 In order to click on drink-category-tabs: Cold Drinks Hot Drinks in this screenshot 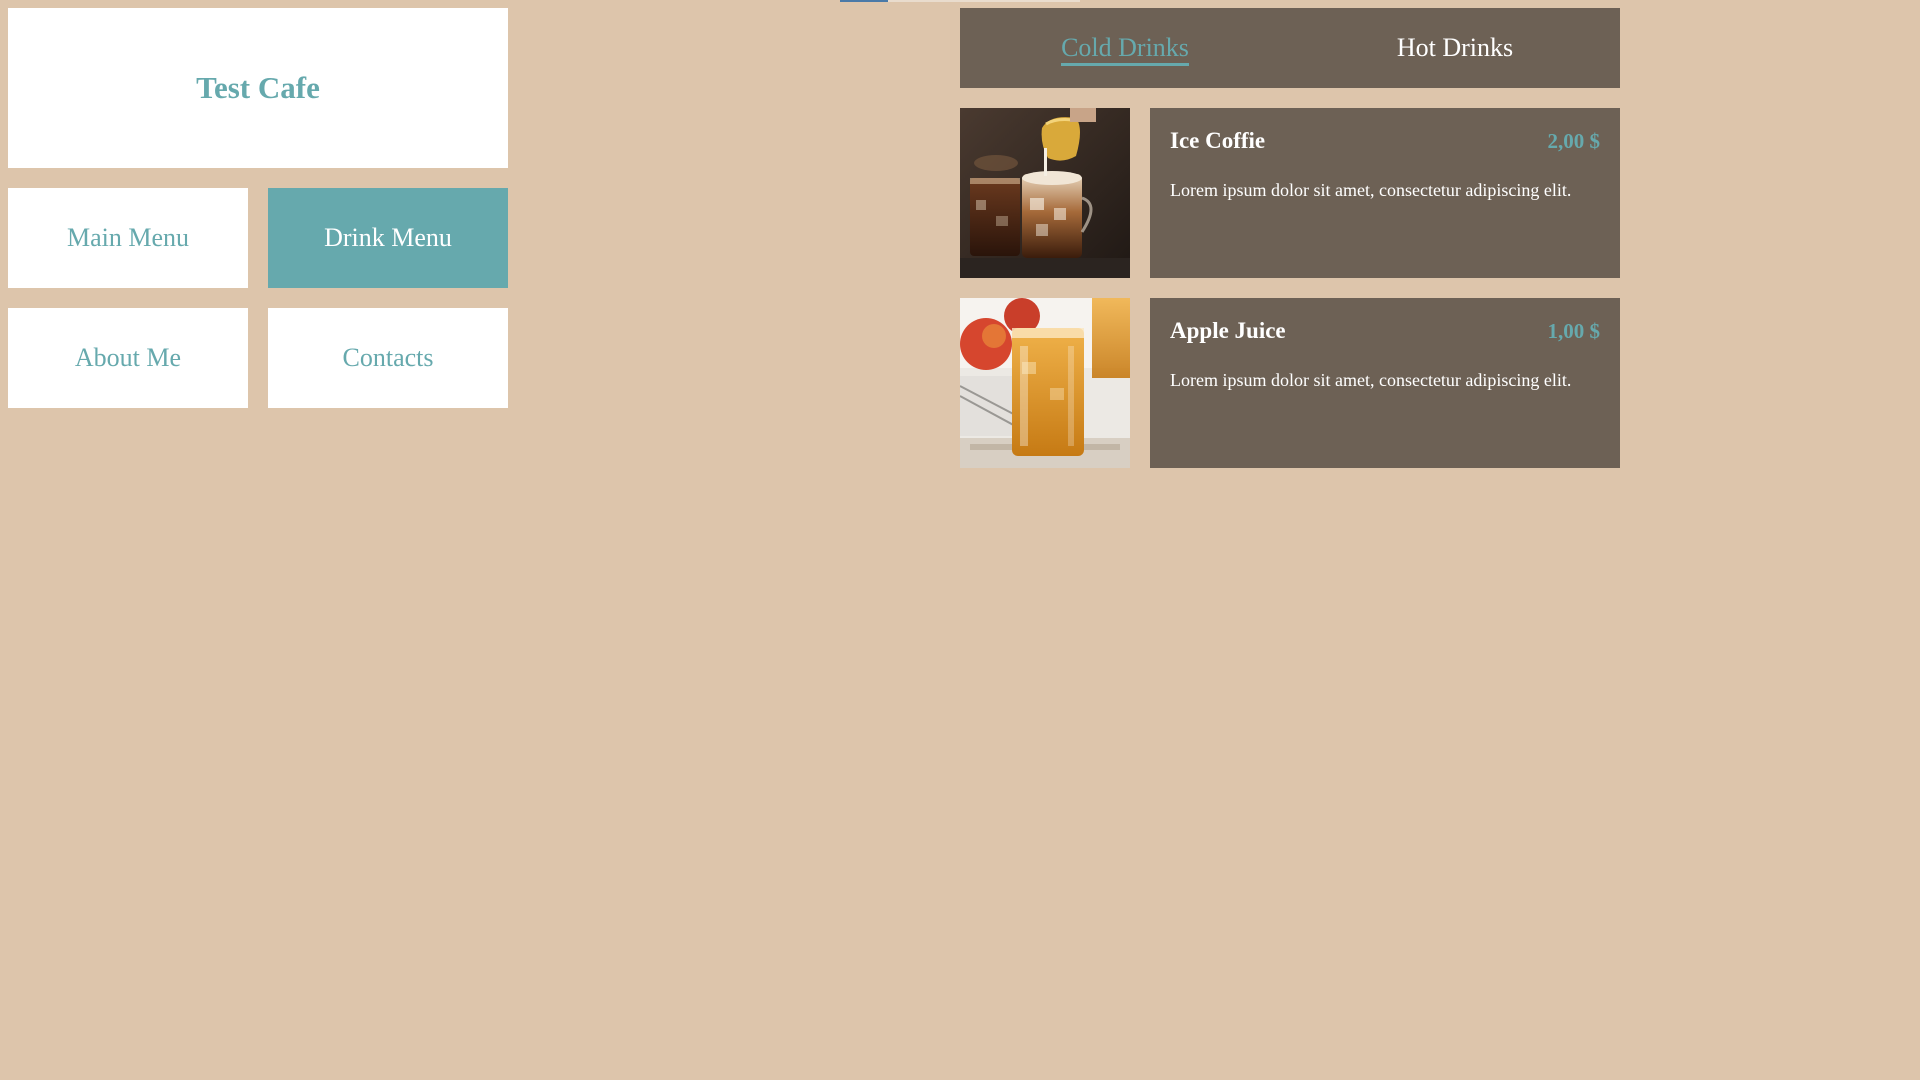, I will do `click(1290, 48)`.